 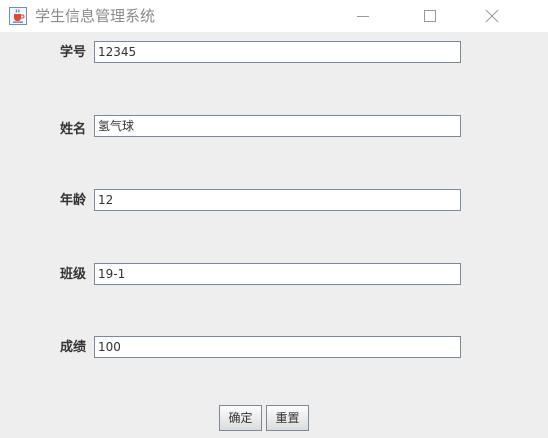 What do you see at coordinates (73, 200) in the screenshot?
I see `age-label: 年龄` at bounding box center [73, 200].